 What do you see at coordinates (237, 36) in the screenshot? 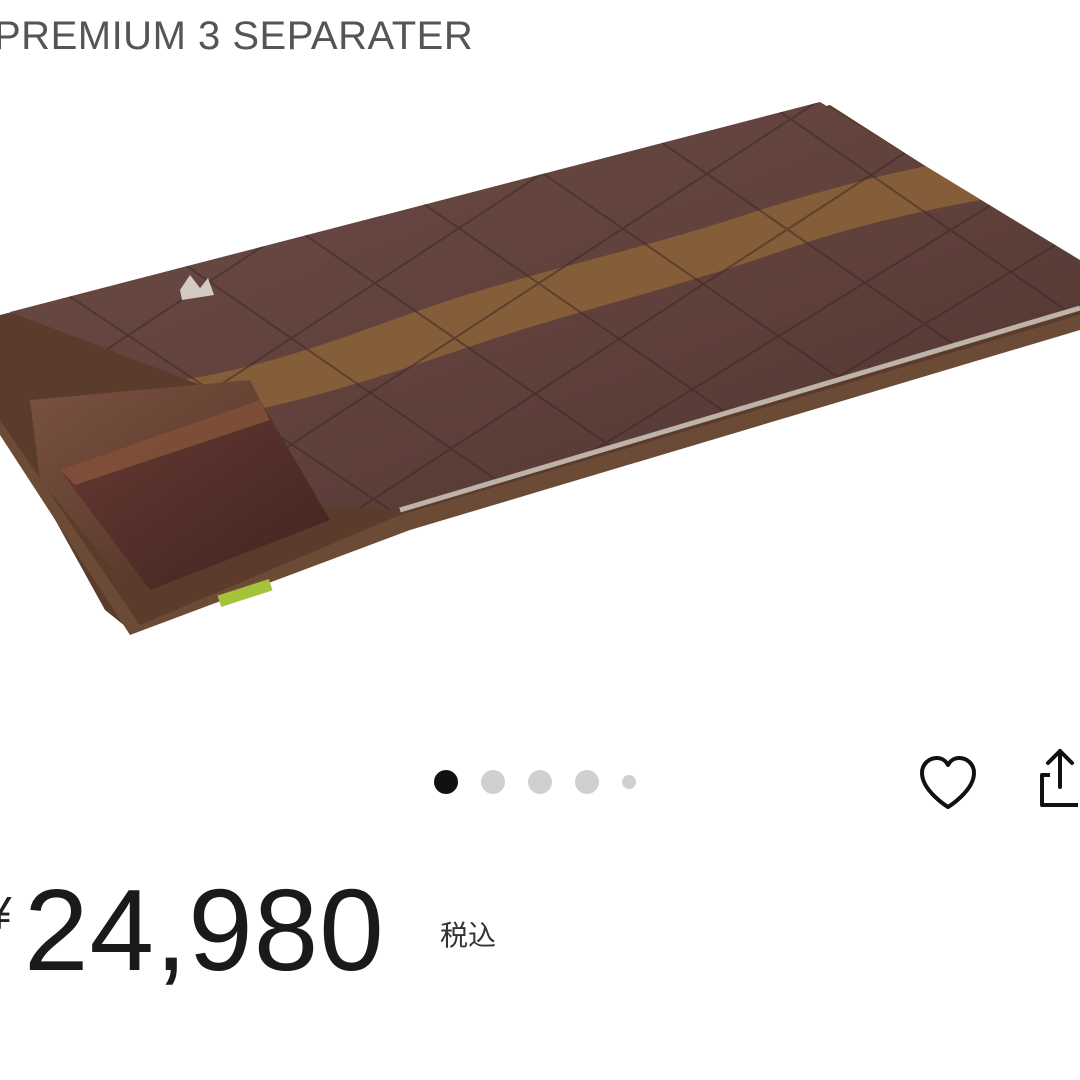
I see `product-title: PREMIUM 3 SEPARATER` at bounding box center [237, 36].